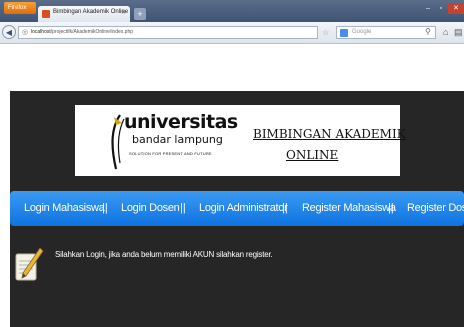 Image resolution: width=464 pixels, height=327 pixels. What do you see at coordinates (150, 208) in the screenshot?
I see `menu-login-dosen: Login Dosen` at bounding box center [150, 208].